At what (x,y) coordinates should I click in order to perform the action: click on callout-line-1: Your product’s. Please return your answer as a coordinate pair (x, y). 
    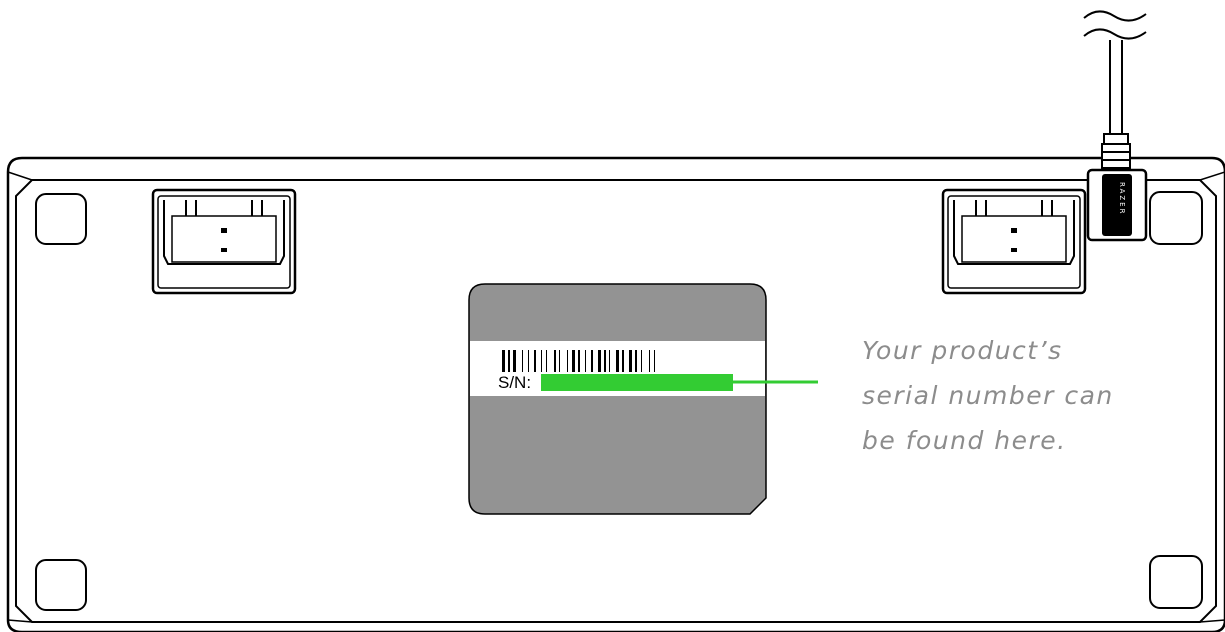
    Looking at the image, I should click on (962, 350).